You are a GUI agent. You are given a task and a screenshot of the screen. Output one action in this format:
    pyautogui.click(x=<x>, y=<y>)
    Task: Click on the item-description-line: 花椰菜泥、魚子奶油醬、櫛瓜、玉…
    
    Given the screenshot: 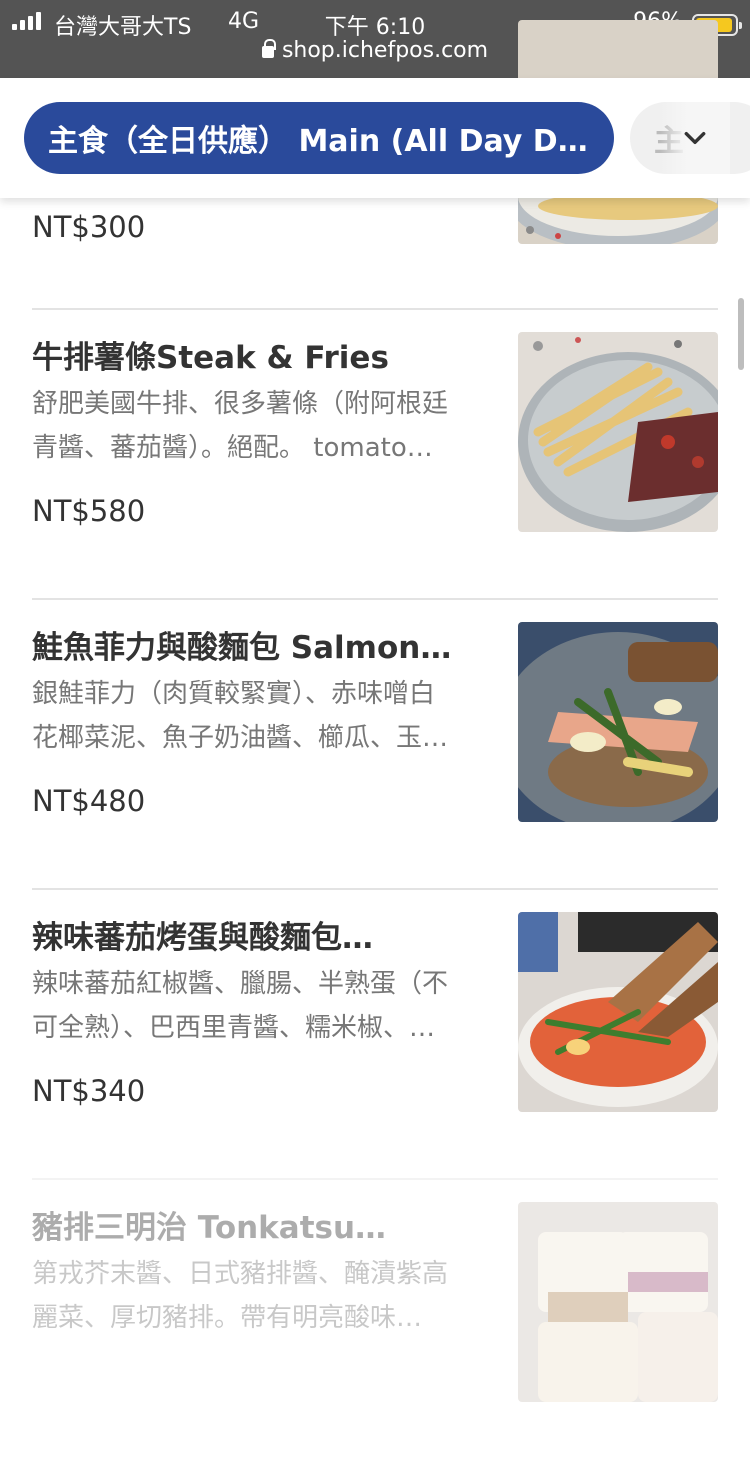 What is the action you would take?
    pyautogui.click(x=240, y=738)
    